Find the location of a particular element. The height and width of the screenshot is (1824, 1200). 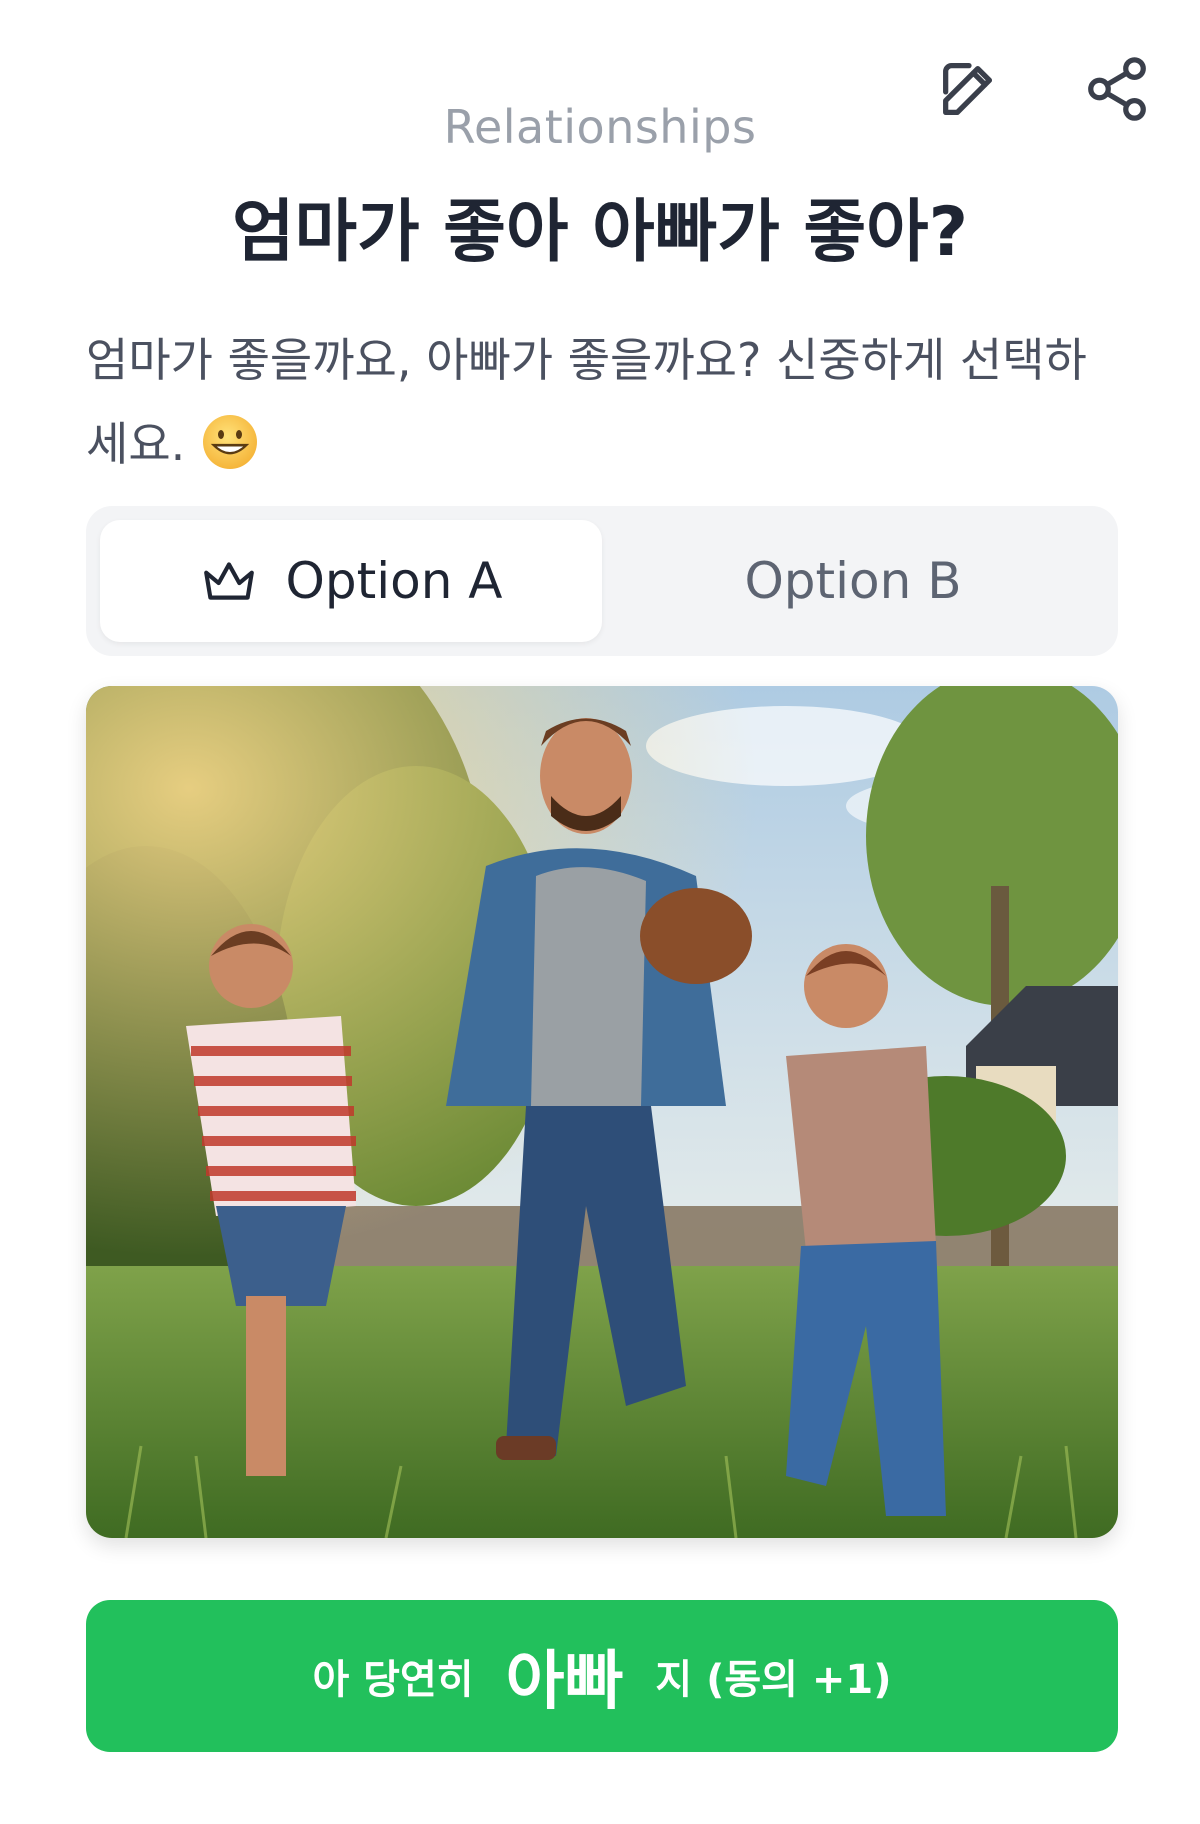

tab-option-a-label: Option A is located at coordinates (394, 581).